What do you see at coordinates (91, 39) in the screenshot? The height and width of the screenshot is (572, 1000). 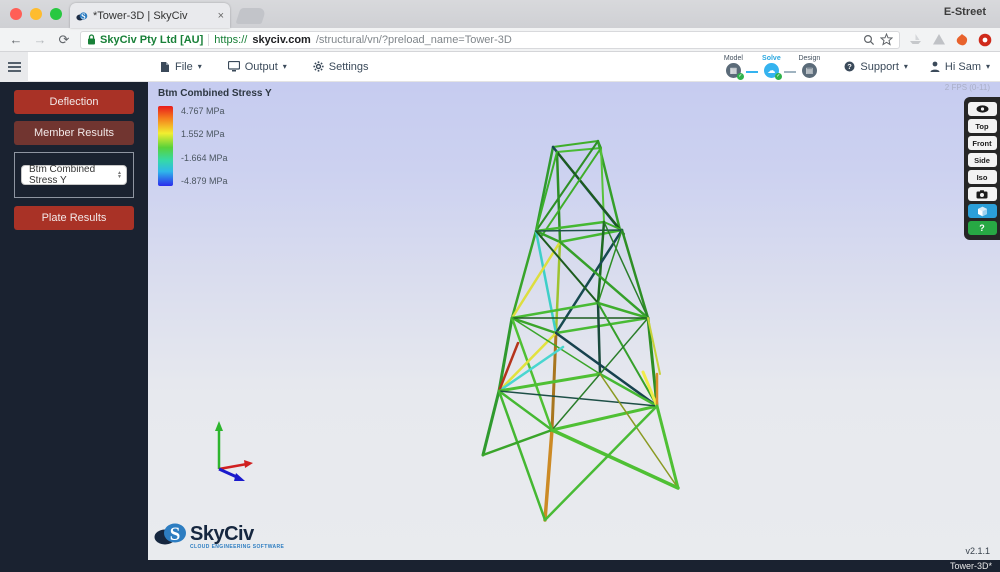 I see `lock-icon` at bounding box center [91, 39].